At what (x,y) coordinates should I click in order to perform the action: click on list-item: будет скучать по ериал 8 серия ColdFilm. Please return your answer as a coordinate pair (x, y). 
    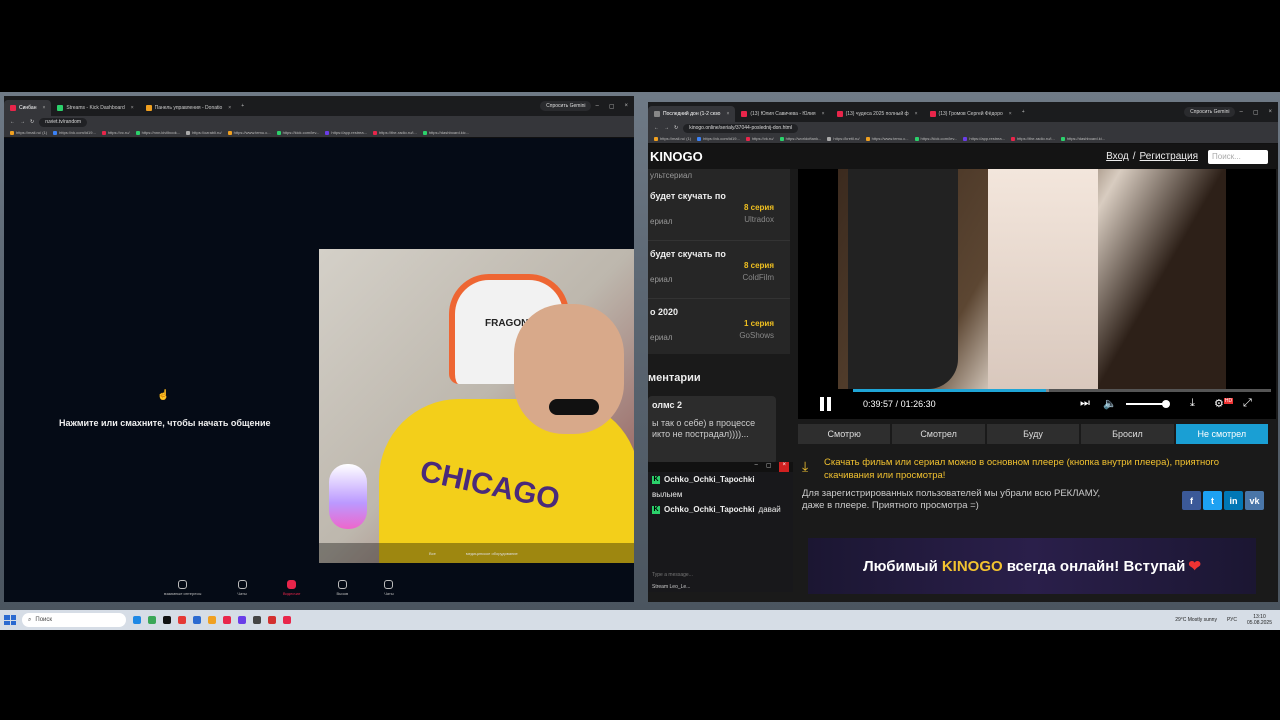
    Looking at the image, I should click on (719, 270).